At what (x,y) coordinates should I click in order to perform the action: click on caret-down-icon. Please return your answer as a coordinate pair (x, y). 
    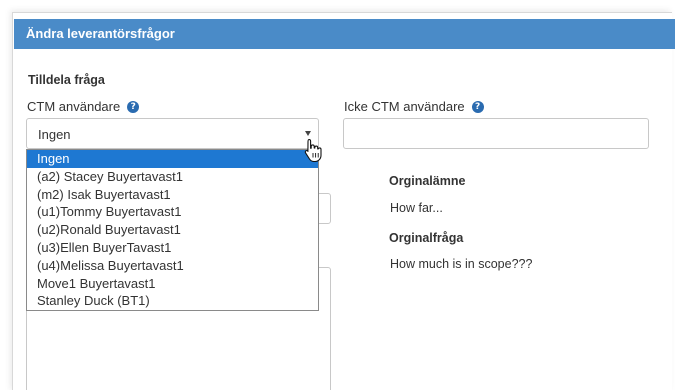
    Looking at the image, I should click on (308, 133).